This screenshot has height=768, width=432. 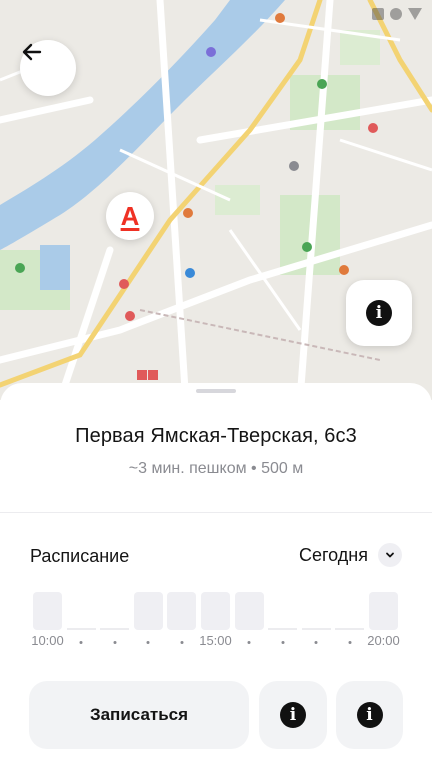 What do you see at coordinates (32, 52) in the screenshot?
I see `arrow-left-icon` at bounding box center [32, 52].